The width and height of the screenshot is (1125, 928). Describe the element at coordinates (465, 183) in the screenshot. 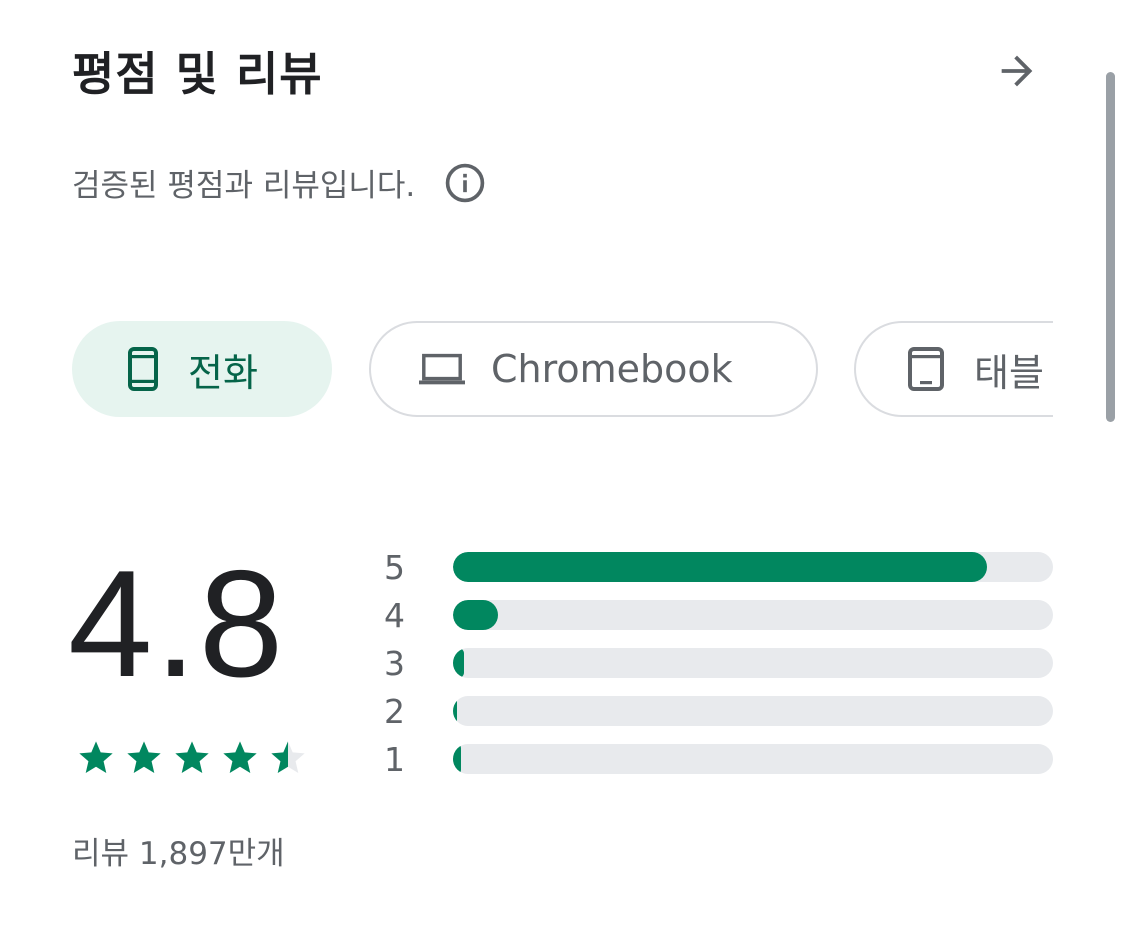

I see `info-icon` at that location.